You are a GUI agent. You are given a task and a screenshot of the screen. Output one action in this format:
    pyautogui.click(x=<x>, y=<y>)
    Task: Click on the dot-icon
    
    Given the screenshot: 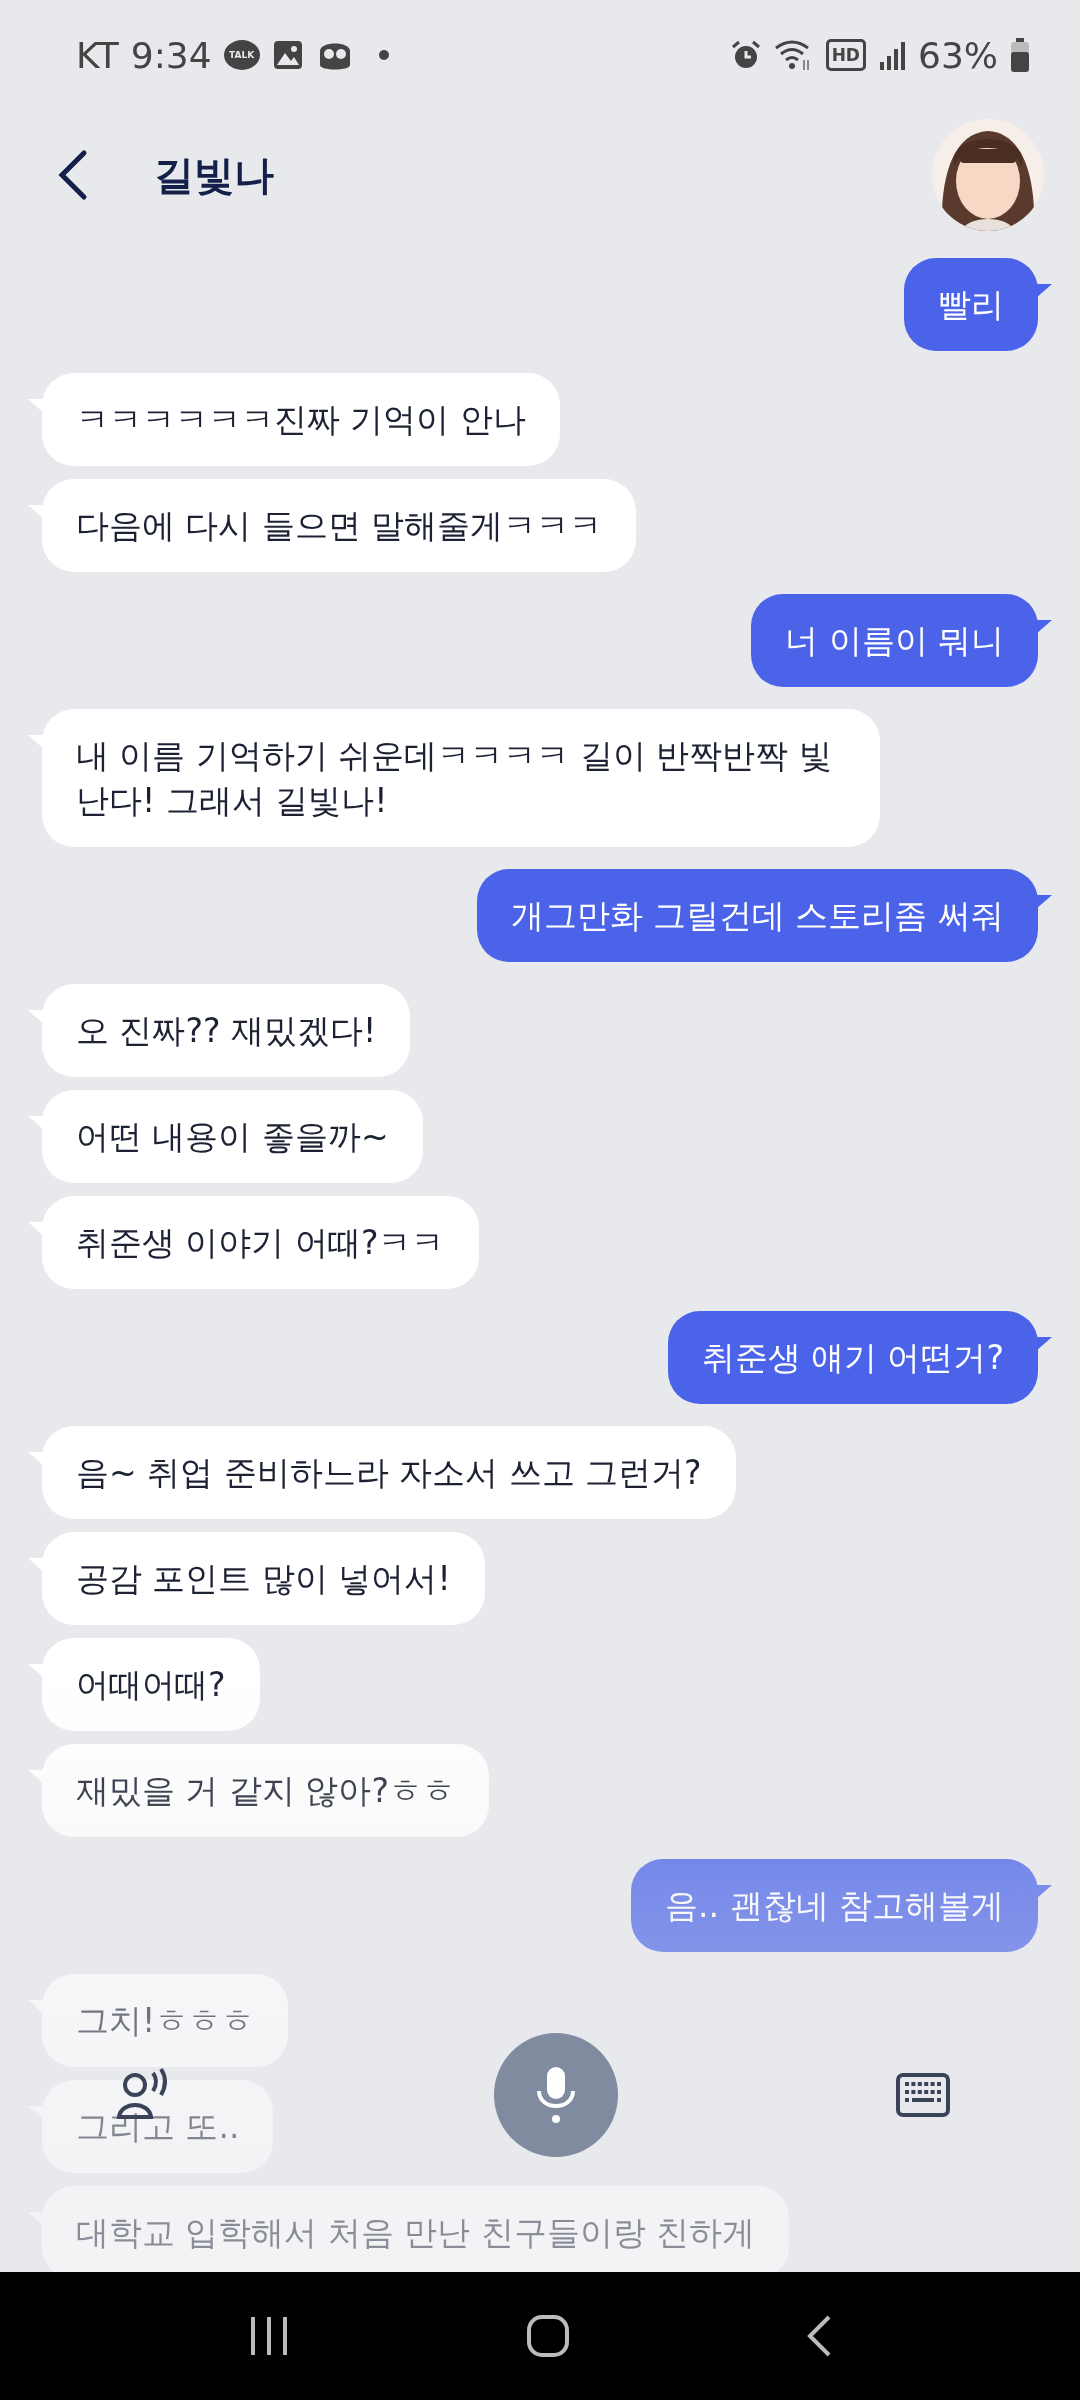 What is the action you would take?
    pyautogui.click(x=383, y=55)
    